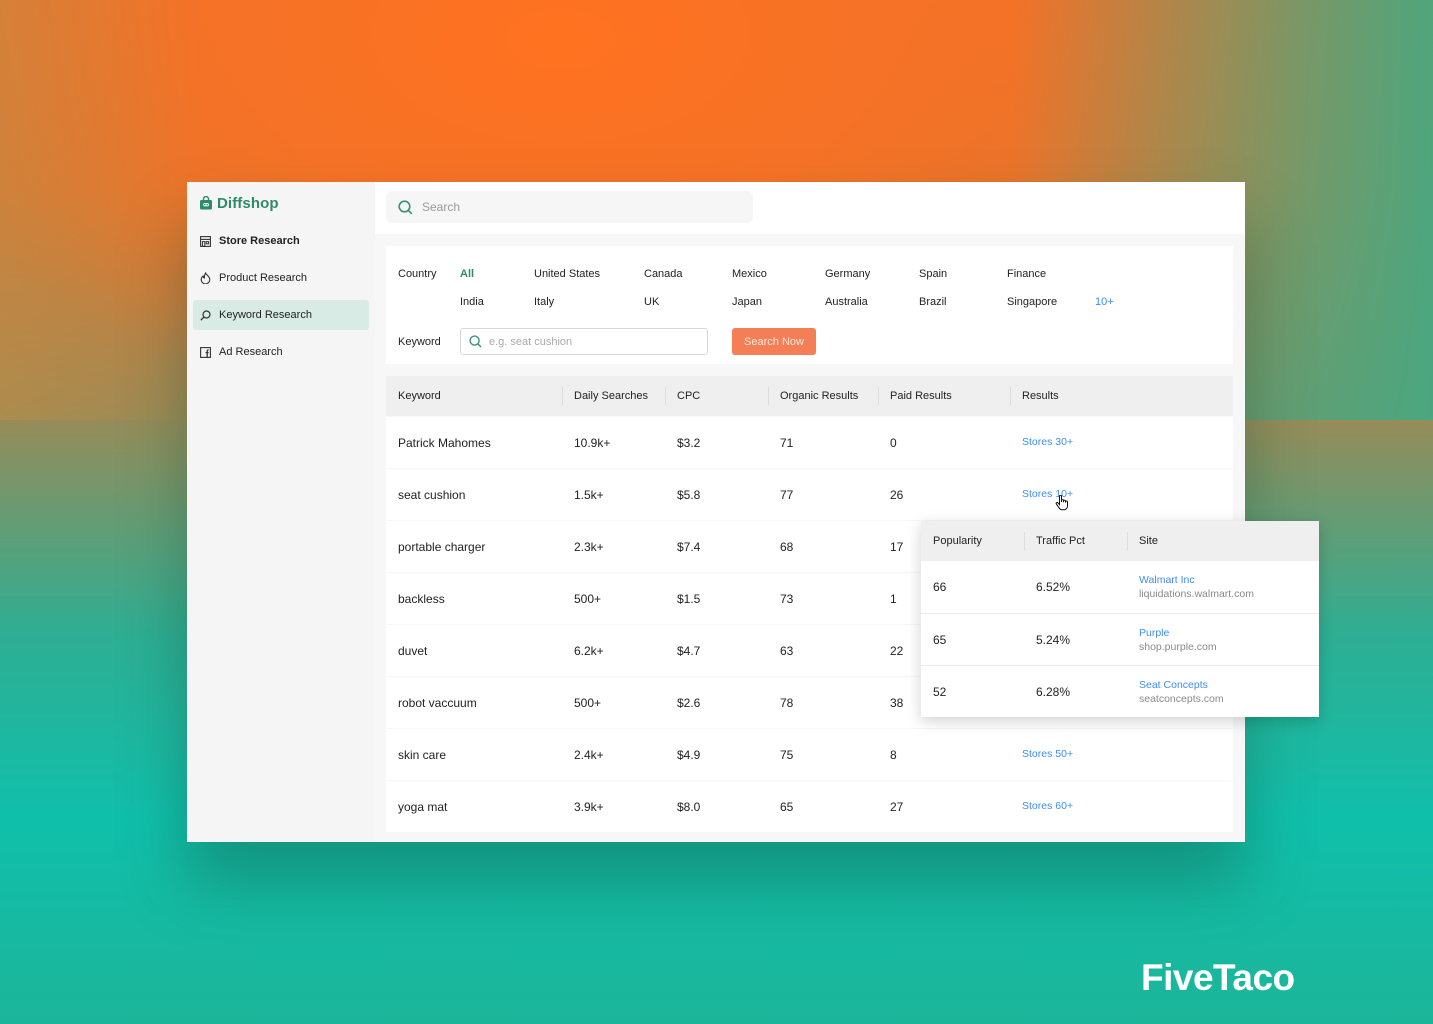 The image size is (1433, 1024). What do you see at coordinates (1229, 685) in the screenshot?
I see `site-name-link: Seat Concepts` at bounding box center [1229, 685].